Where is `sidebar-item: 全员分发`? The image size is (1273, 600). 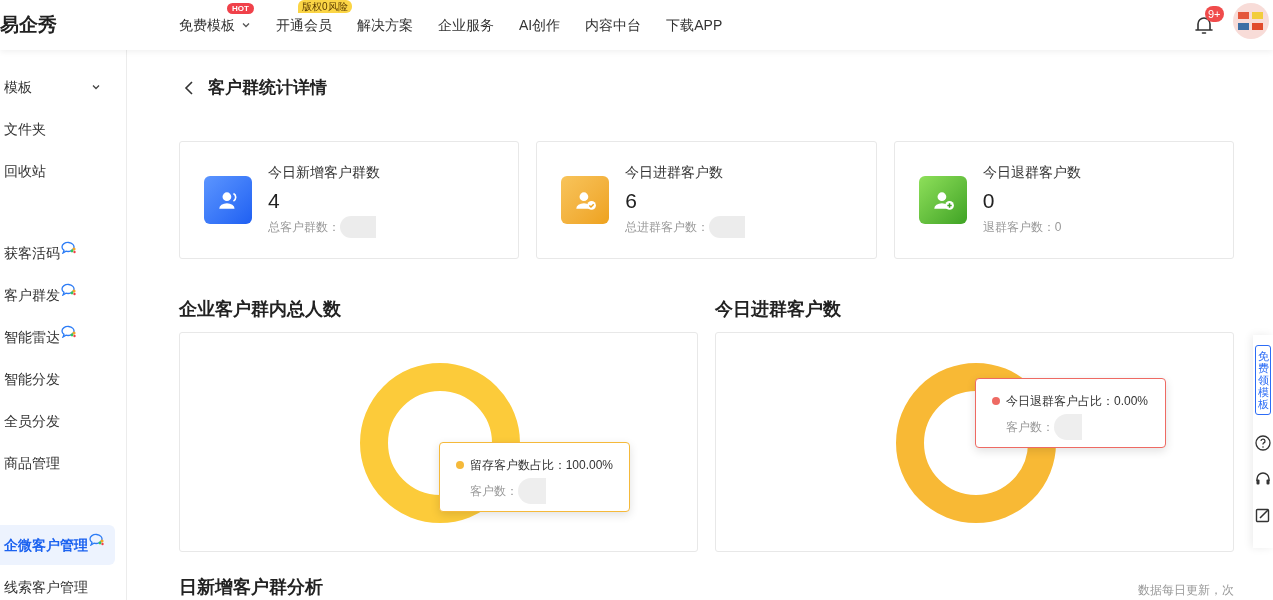
sidebar-item: 全员分发 is located at coordinates (57, 421).